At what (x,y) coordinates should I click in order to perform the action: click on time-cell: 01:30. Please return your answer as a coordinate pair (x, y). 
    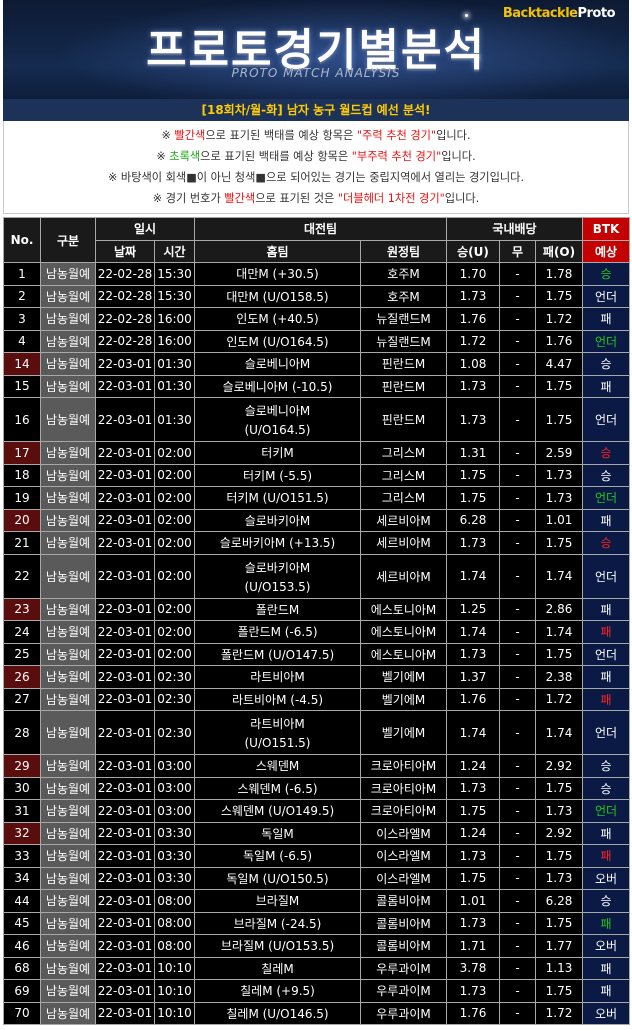
    Looking at the image, I should click on (174, 386).